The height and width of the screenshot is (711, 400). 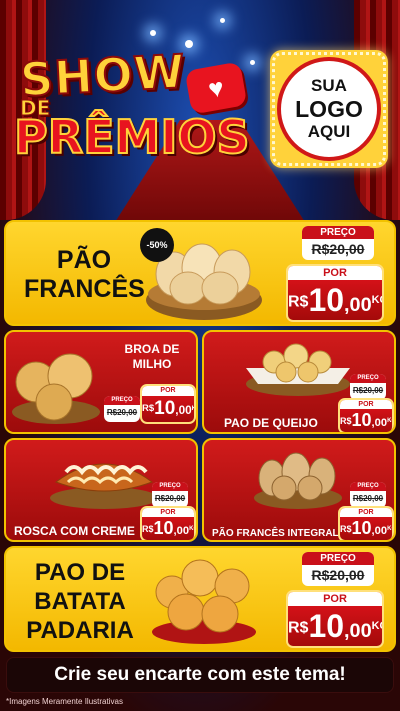 I want to click on product-name-line: ROSCA COM CREME, so click(x=74, y=531).